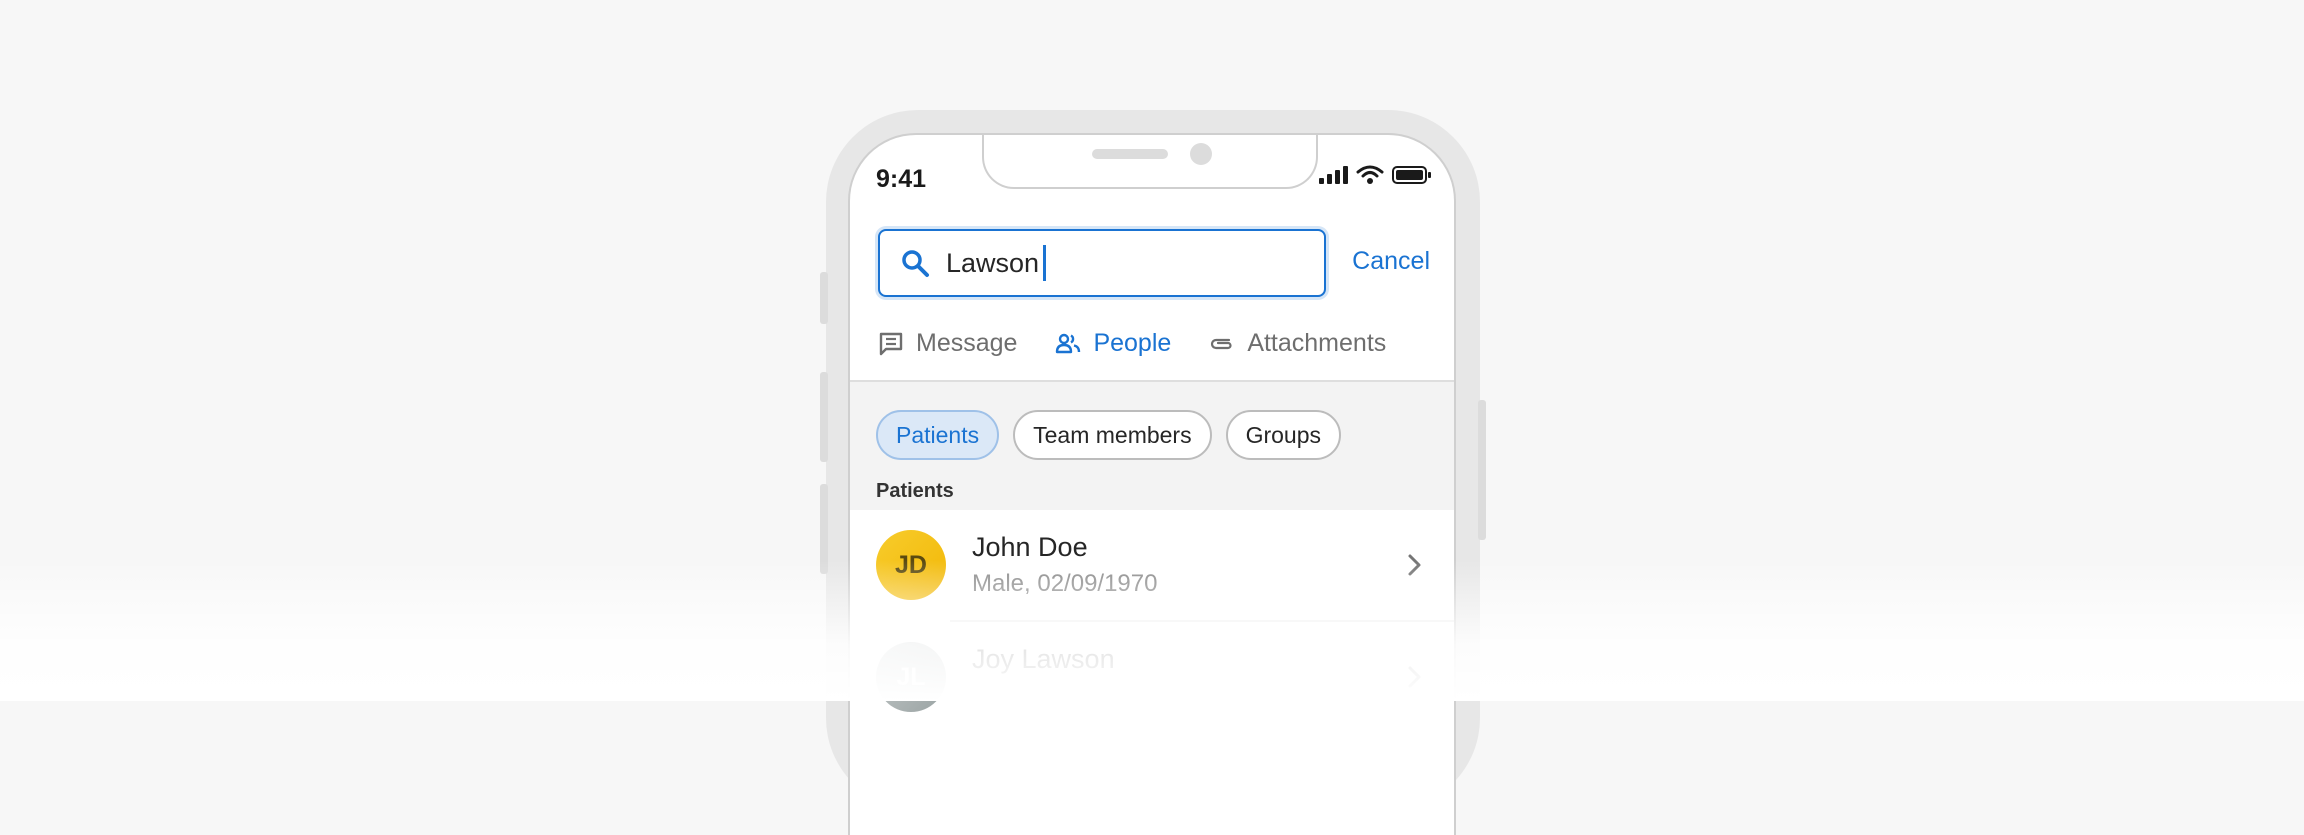 This screenshot has height=835, width=2304. What do you see at coordinates (1043, 659) in the screenshot?
I see `patient-name: Joy Lawson` at bounding box center [1043, 659].